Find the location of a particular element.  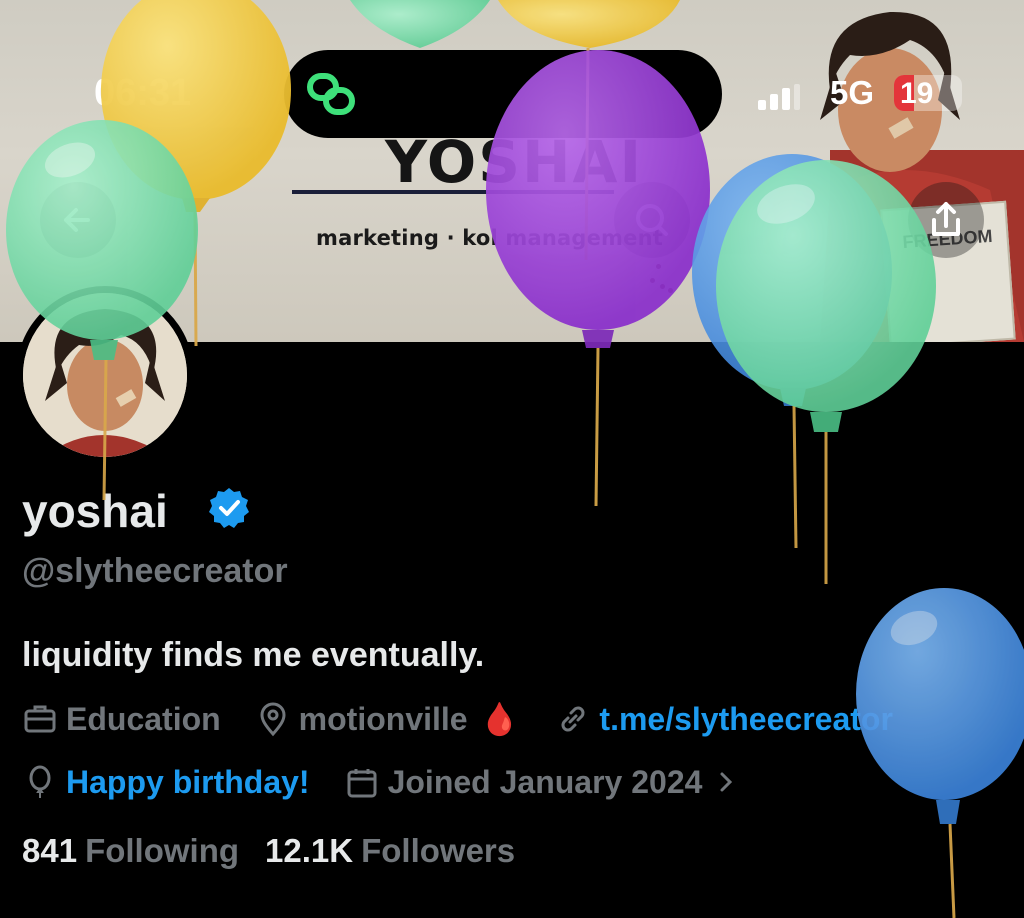

network-type: 5G is located at coordinates (852, 92).